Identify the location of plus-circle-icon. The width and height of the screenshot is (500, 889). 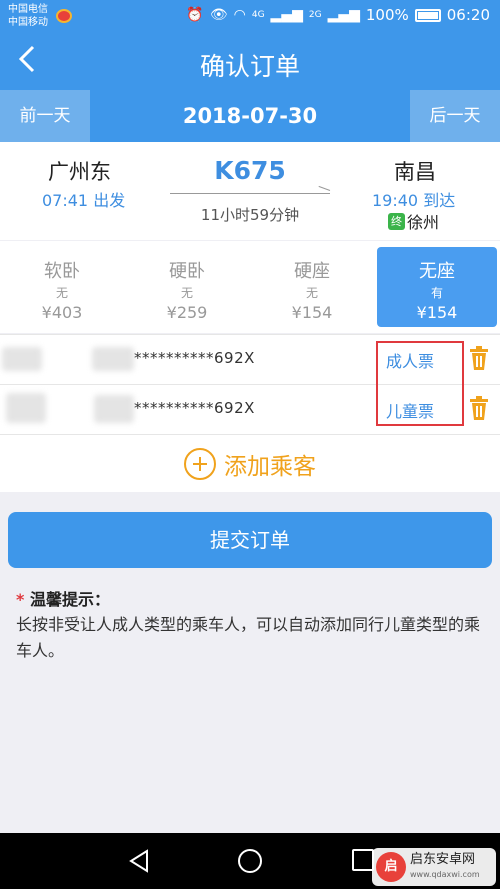
(200, 463).